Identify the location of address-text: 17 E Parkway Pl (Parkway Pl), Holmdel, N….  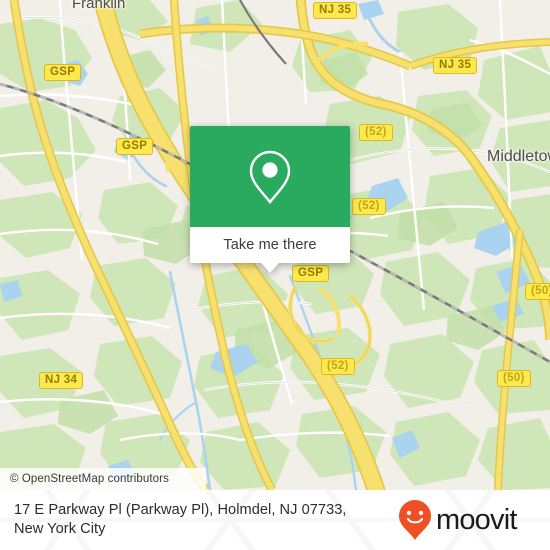
(205, 520).